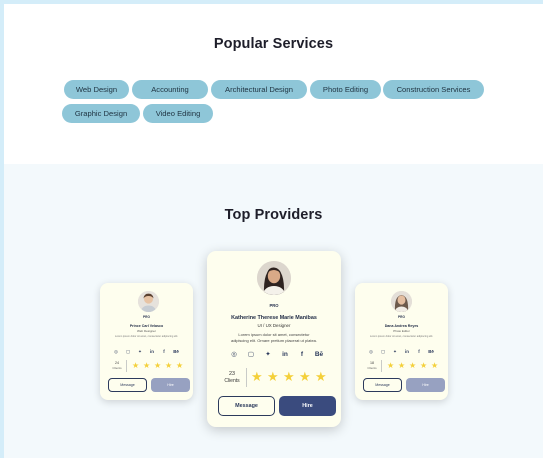  I want to click on service-chip-accounting: Accounting, so click(170, 89).